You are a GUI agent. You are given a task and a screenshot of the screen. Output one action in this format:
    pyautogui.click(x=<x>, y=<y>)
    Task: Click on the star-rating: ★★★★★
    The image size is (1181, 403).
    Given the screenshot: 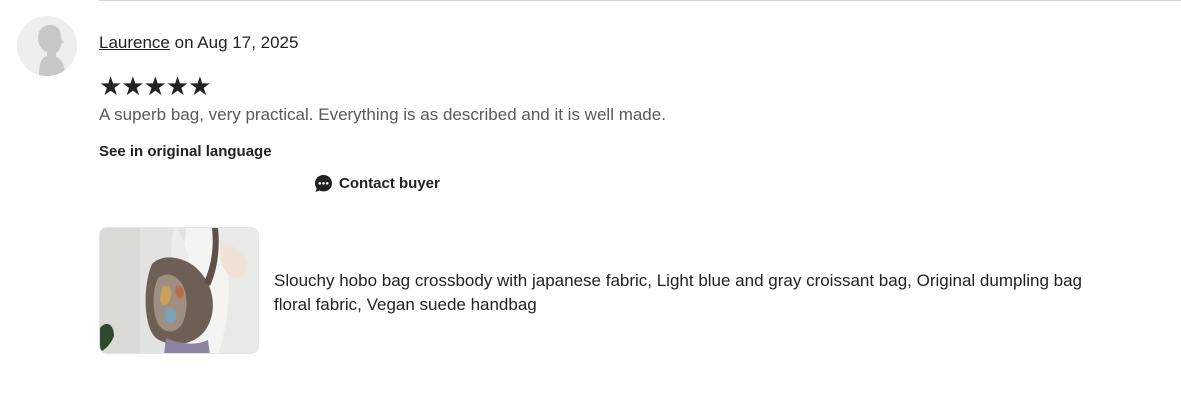 What is the action you would take?
    pyautogui.click(x=155, y=86)
    